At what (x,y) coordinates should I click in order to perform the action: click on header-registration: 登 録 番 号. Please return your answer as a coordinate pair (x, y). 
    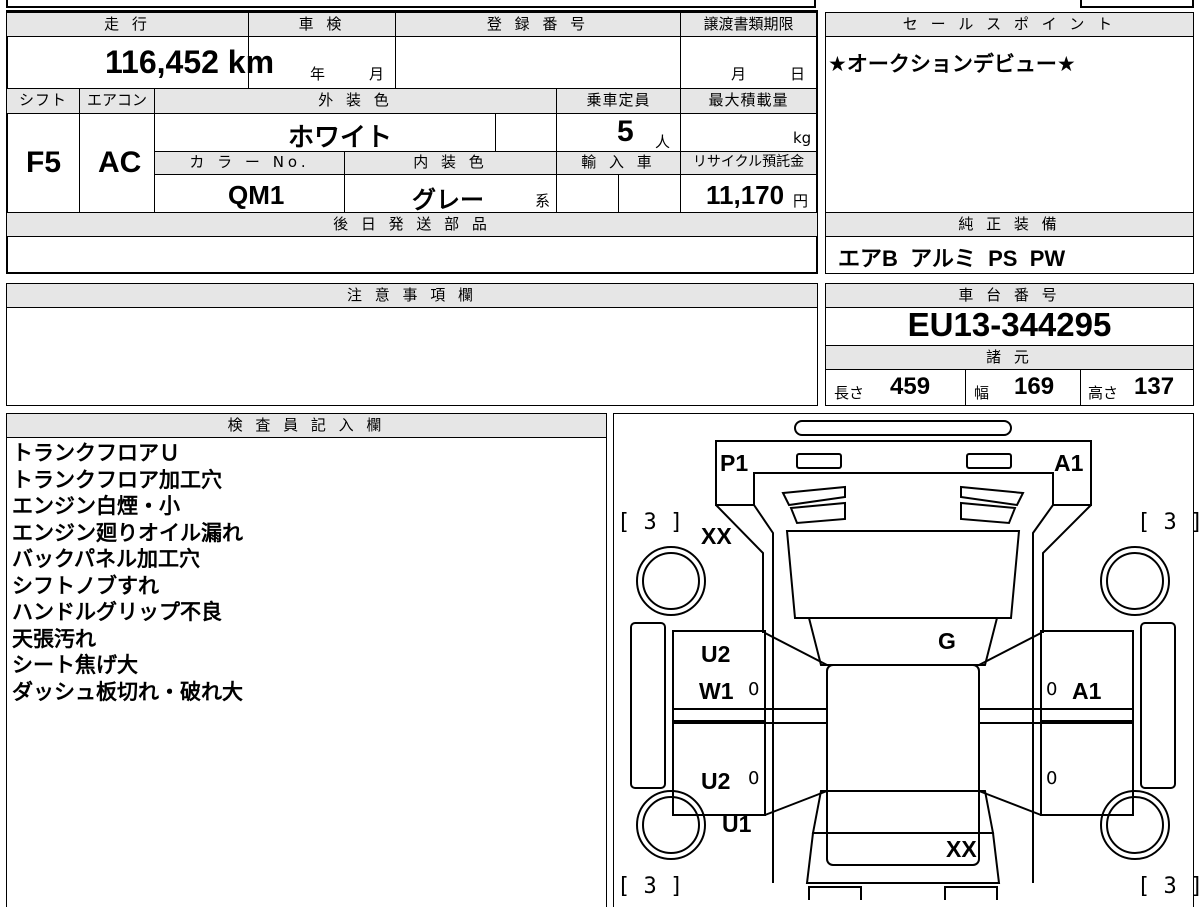
    Looking at the image, I should click on (538, 24).